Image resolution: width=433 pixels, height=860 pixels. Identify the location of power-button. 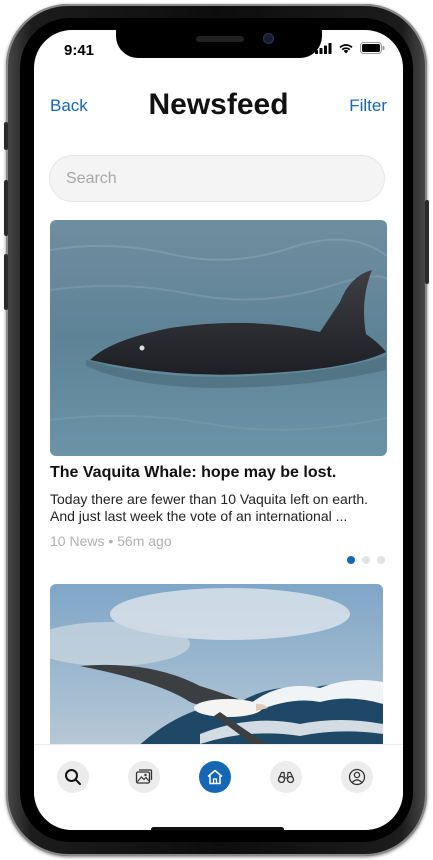
(427, 242).